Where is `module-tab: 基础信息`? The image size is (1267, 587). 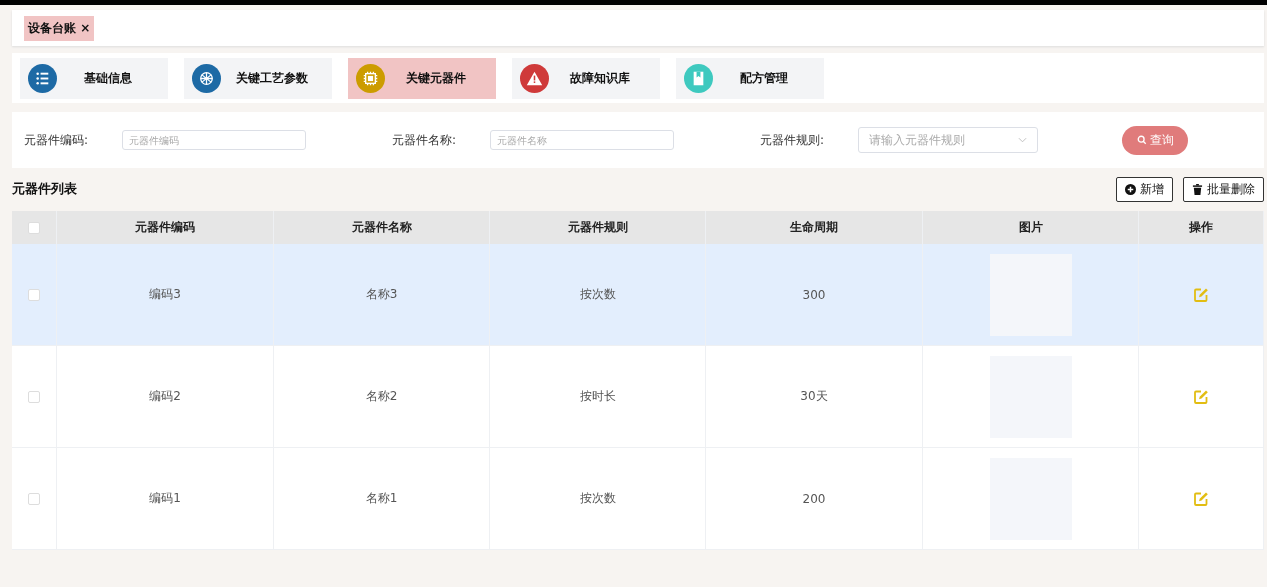 module-tab: 基础信息 is located at coordinates (94, 78).